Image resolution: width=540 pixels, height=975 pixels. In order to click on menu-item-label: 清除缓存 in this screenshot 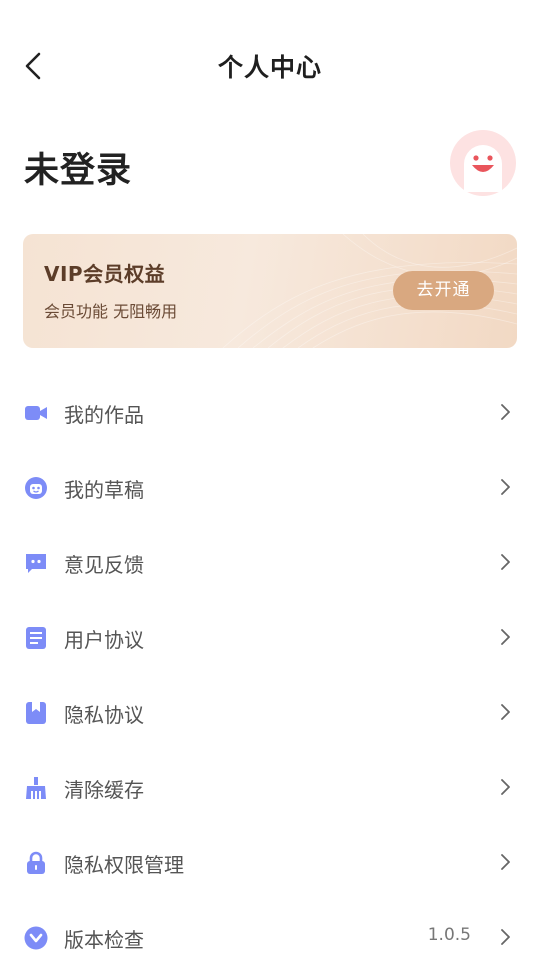, I will do `click(104, 790)`.